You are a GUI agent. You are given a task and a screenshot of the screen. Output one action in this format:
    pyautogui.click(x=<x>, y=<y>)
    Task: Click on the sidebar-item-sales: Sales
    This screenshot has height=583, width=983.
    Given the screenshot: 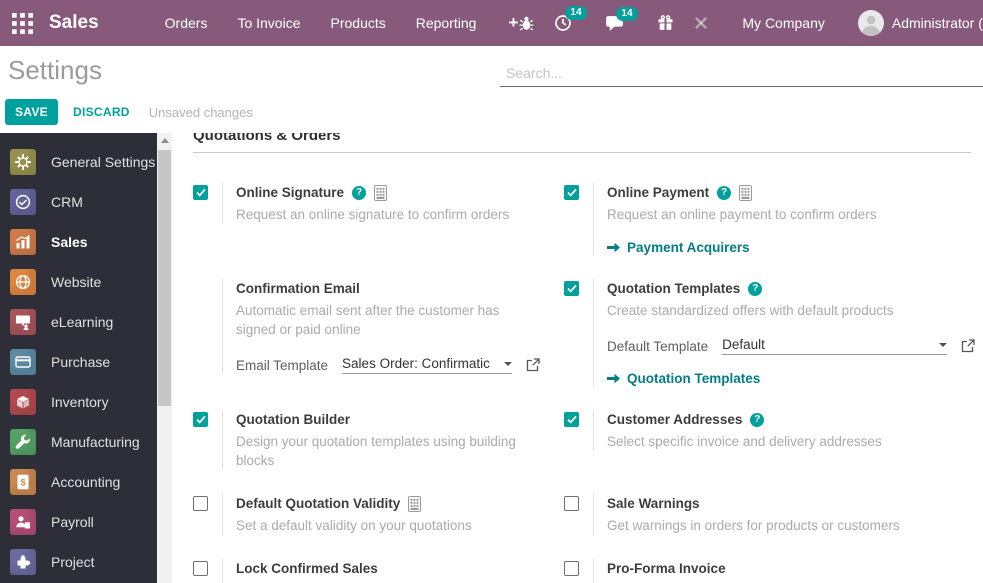 What is the action you would take?
    pyautogui.click(x=78, y=242)
    